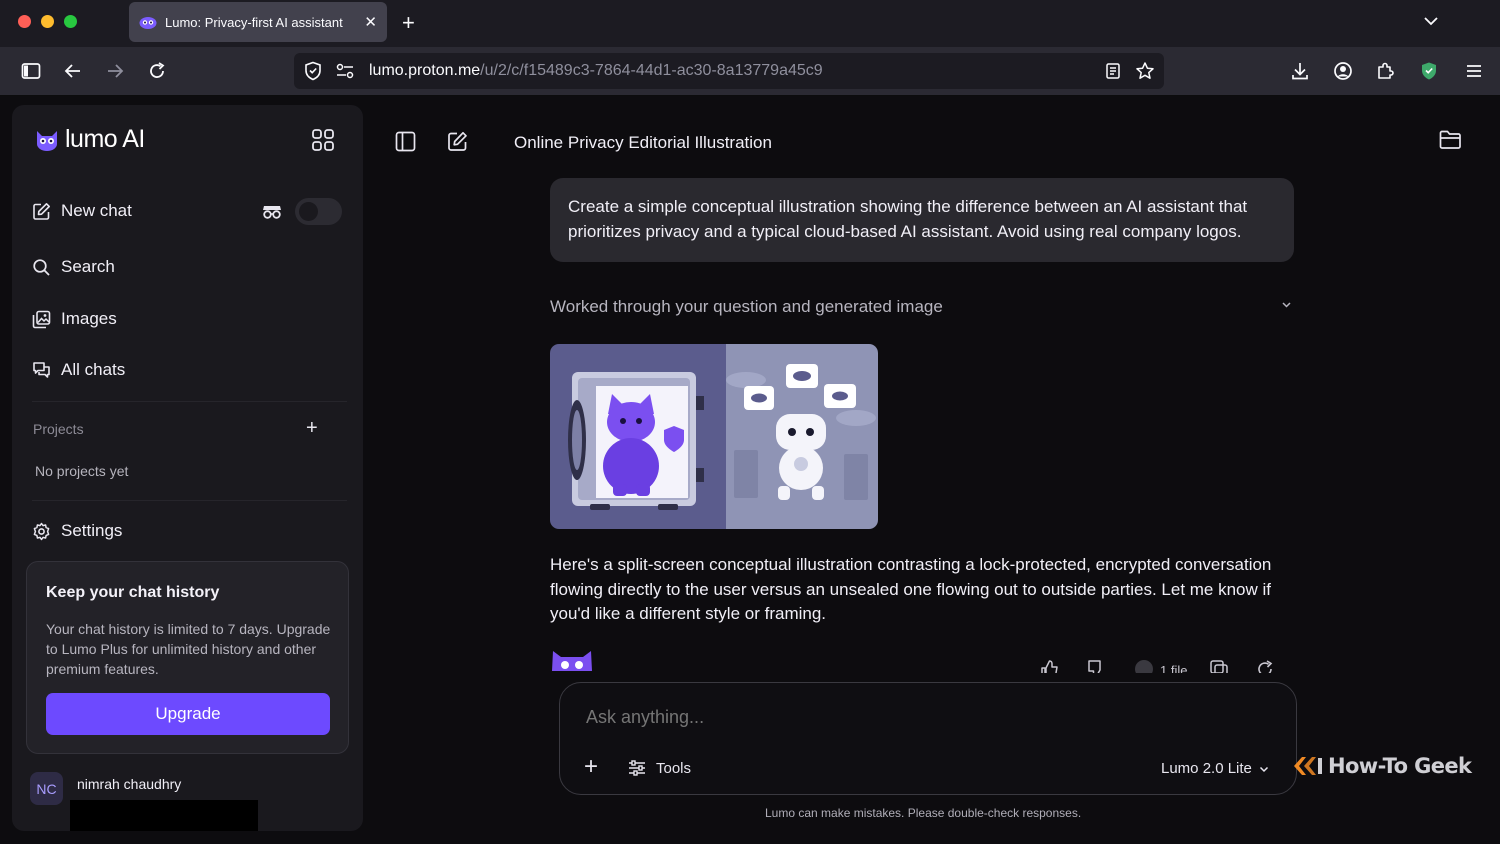  Describe the element at coordinates (408, 23) in the screenshot. I see `new-tab-button: +` at that location.